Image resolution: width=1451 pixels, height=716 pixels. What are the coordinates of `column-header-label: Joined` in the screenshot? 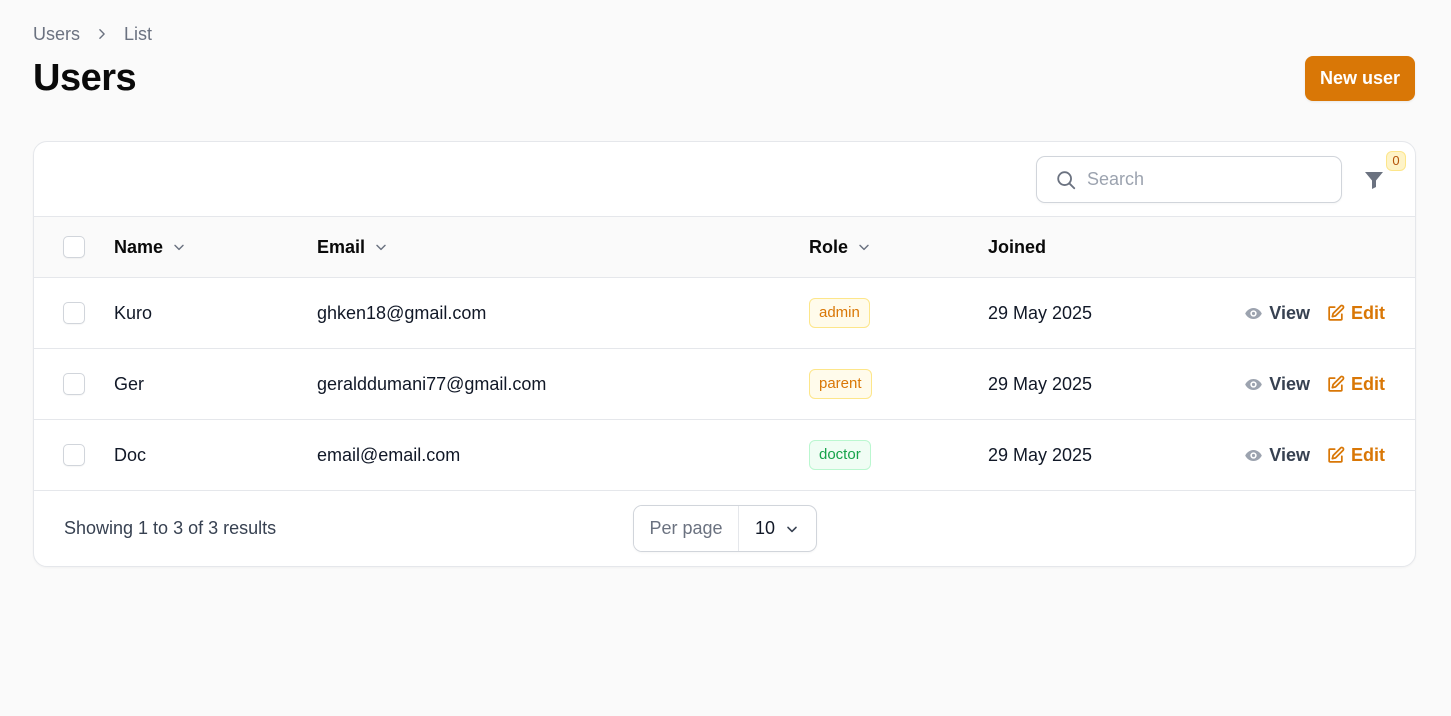 It's located at (1017, 246).